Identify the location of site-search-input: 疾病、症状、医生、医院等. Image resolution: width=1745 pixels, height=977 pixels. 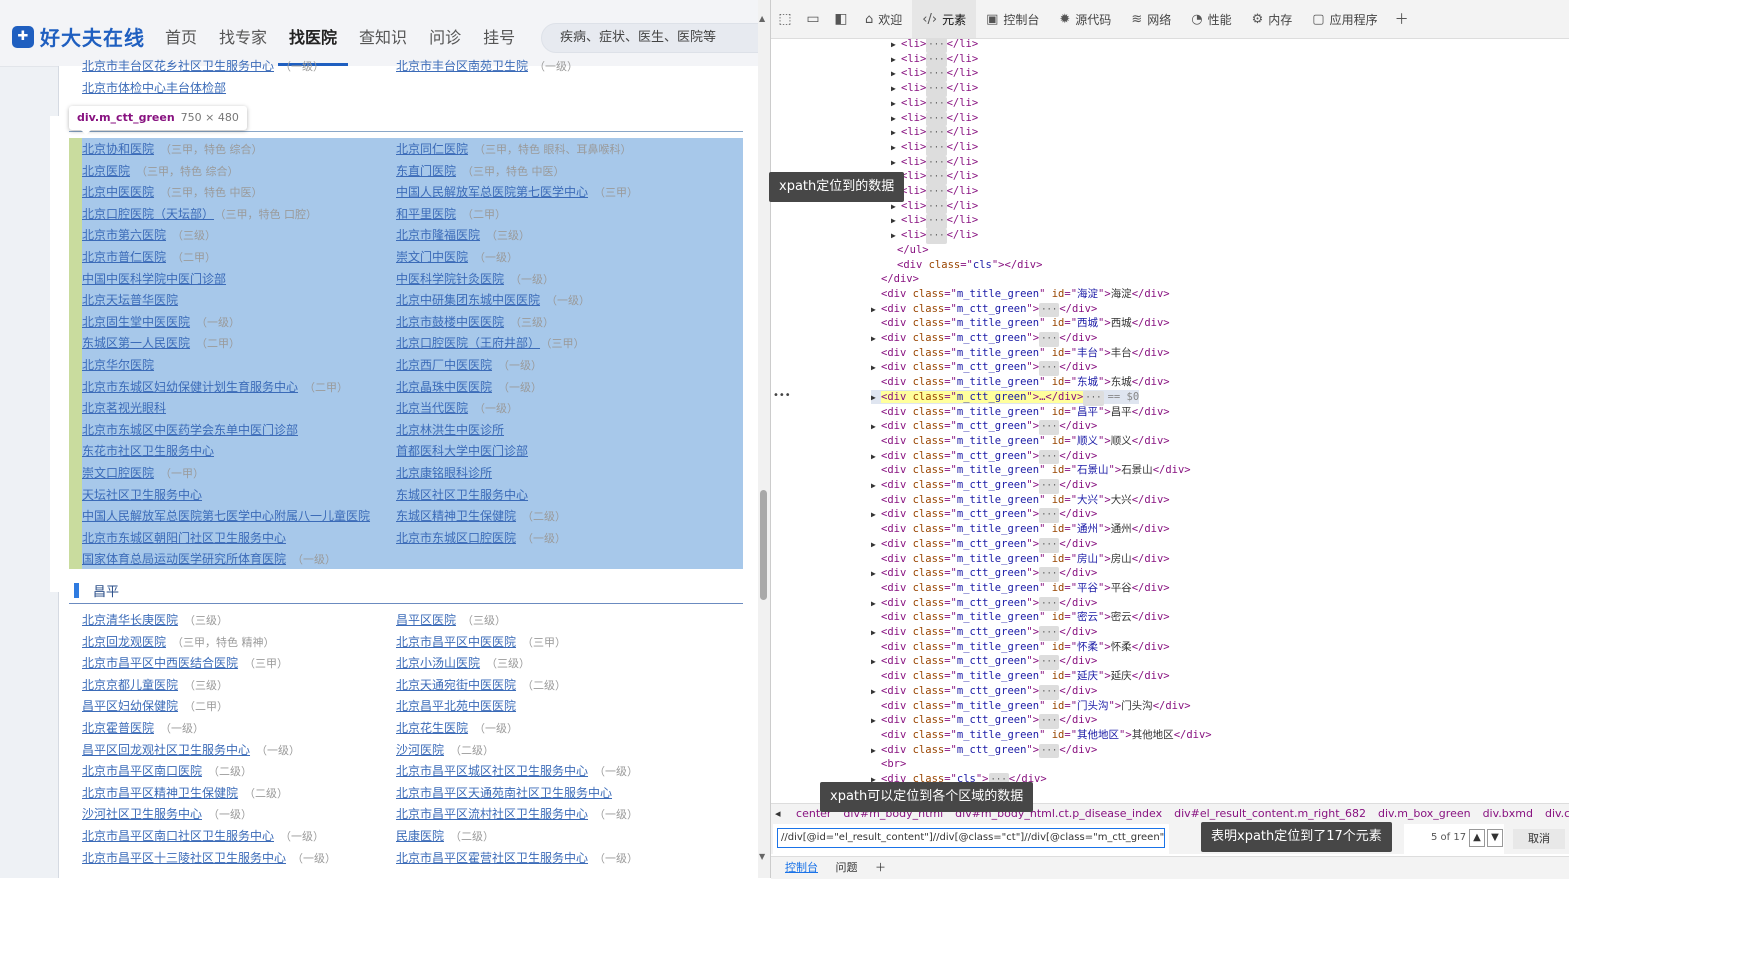
(655, 38).